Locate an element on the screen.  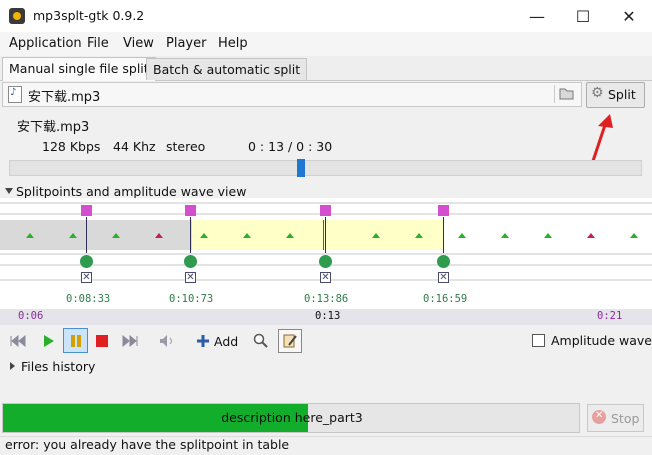
skip-forward-icon is located at coordinates (130, 341).